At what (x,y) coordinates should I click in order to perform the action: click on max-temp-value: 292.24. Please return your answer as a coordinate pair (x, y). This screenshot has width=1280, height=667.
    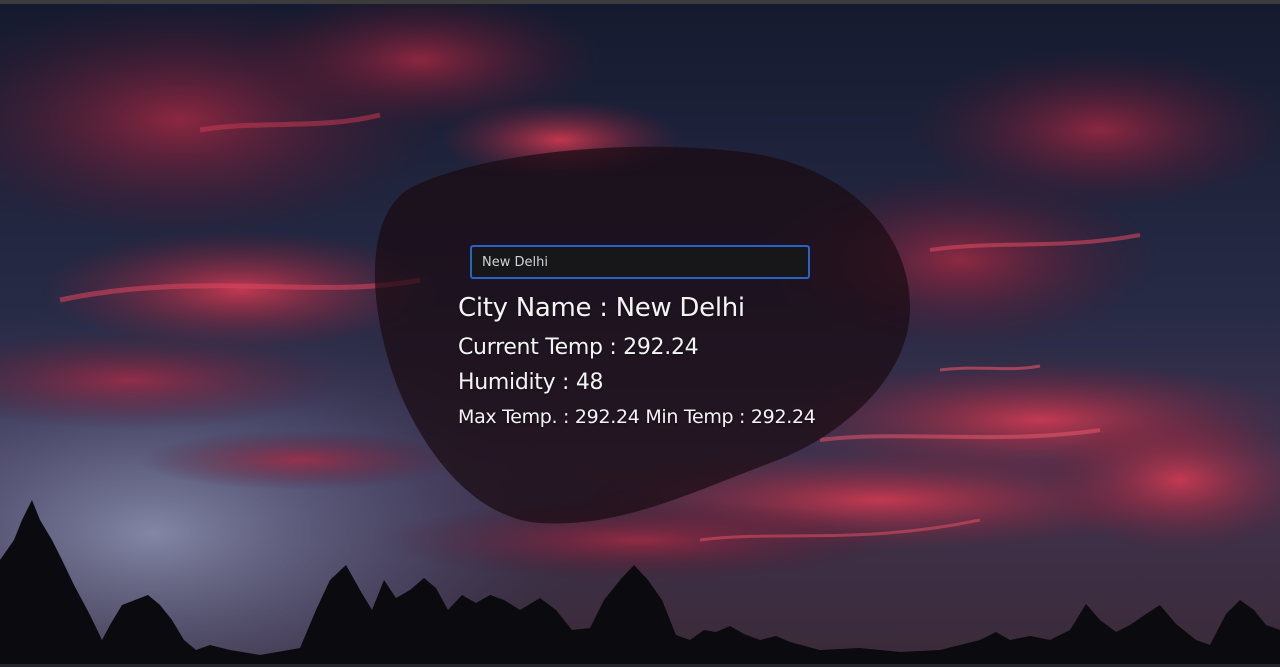
    Looking at the image, I should click on (607, 417).